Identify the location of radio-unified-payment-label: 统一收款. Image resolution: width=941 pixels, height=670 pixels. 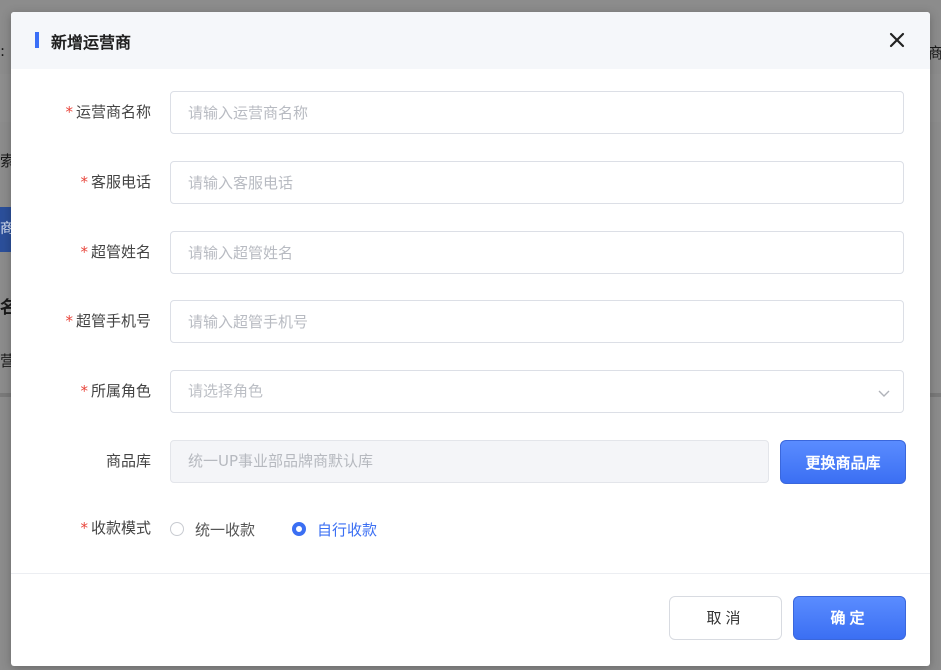
(225, 529).